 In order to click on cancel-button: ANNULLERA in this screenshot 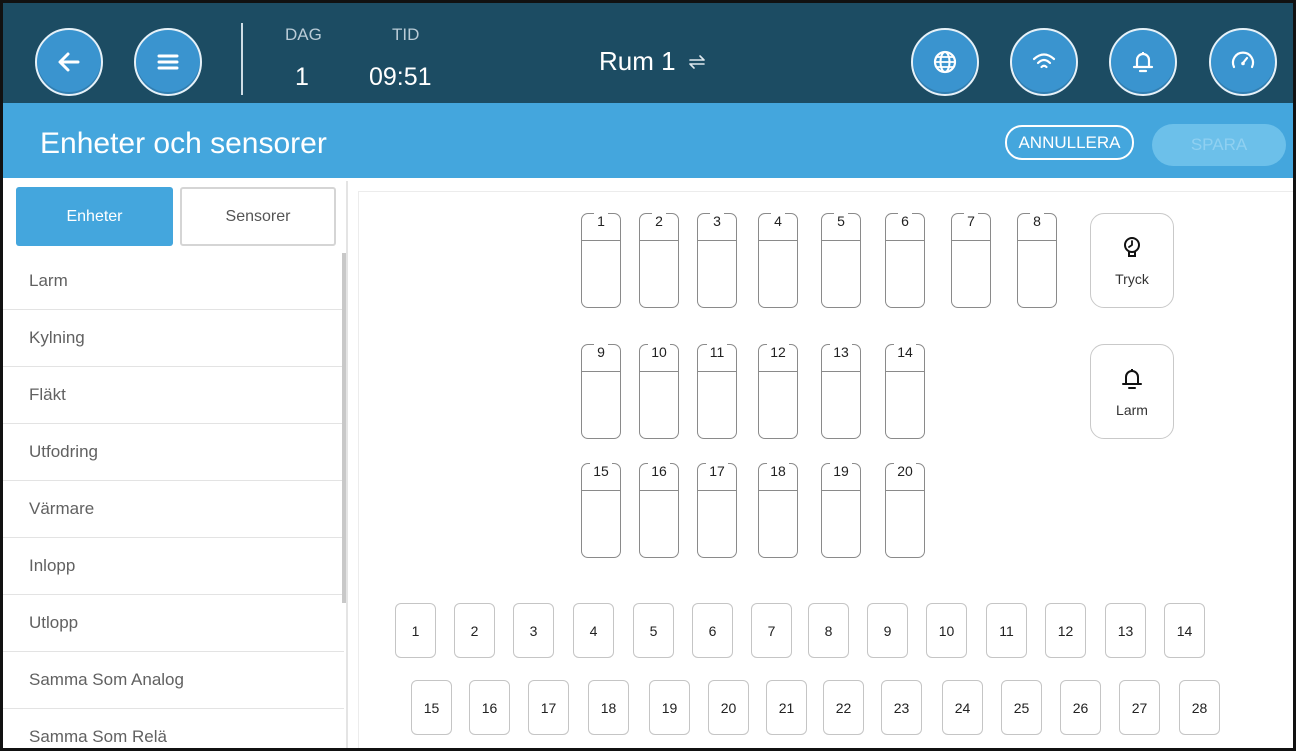, I will do `click(1069, 142)`.